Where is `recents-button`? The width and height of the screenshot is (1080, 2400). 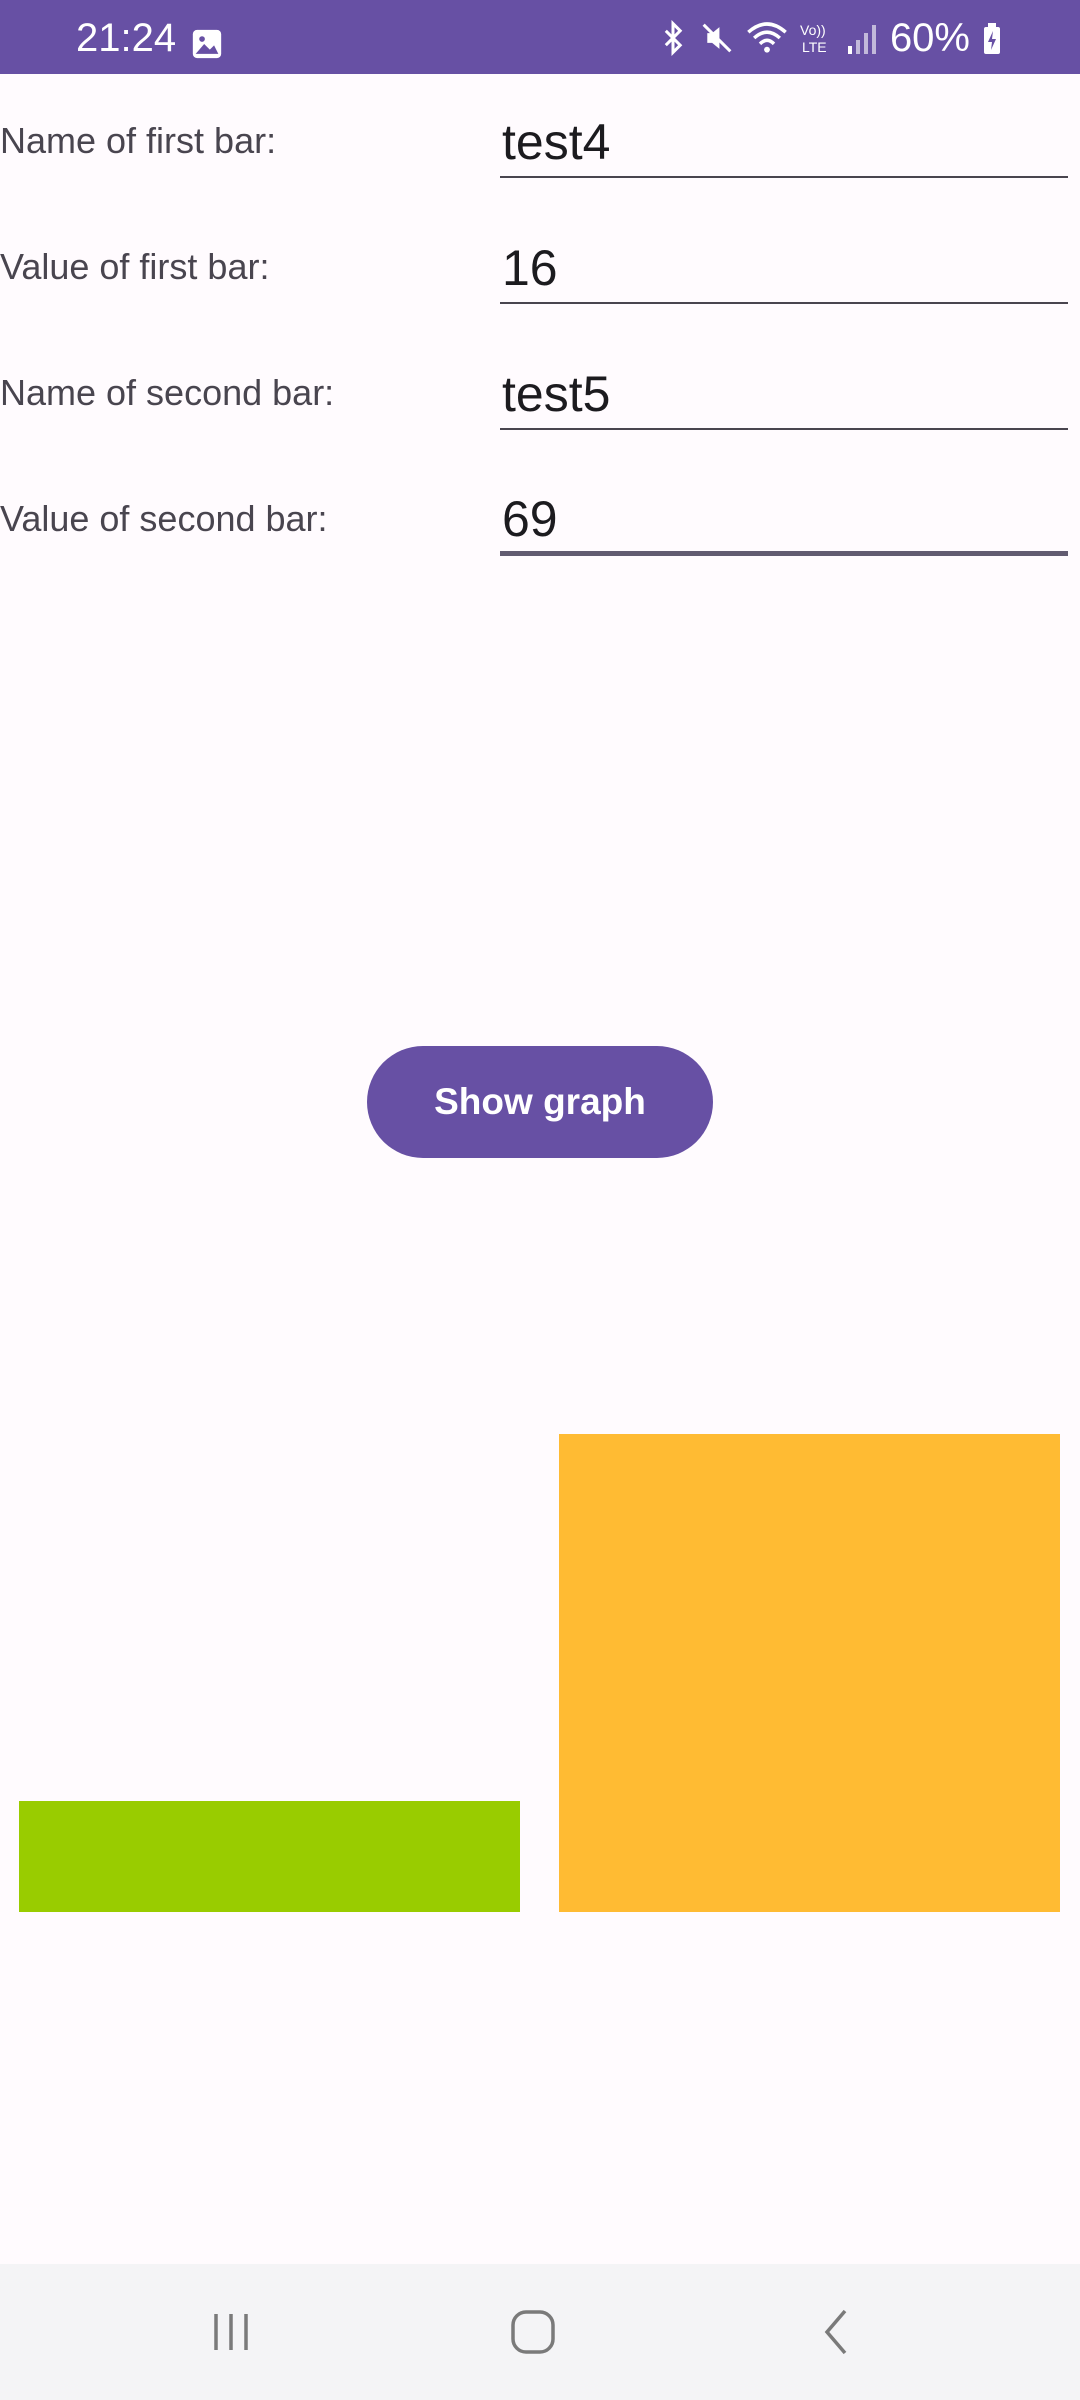 recents-button is located at coordinates (231, 2332).